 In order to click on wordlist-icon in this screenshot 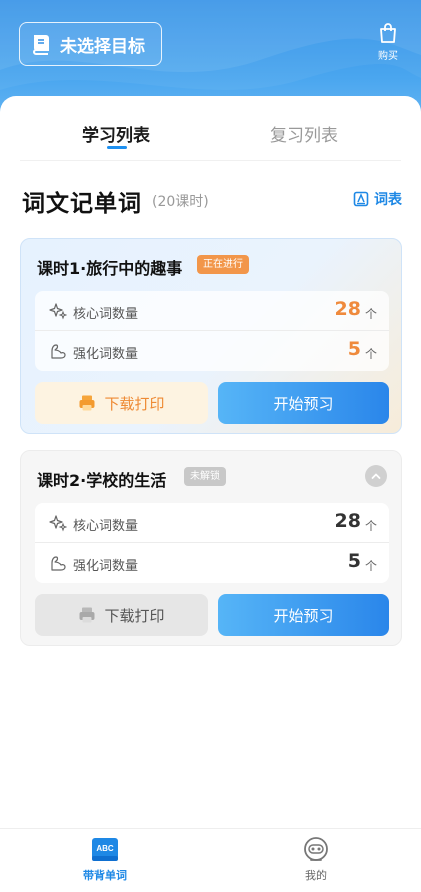, I will do `click(361, 199)`.